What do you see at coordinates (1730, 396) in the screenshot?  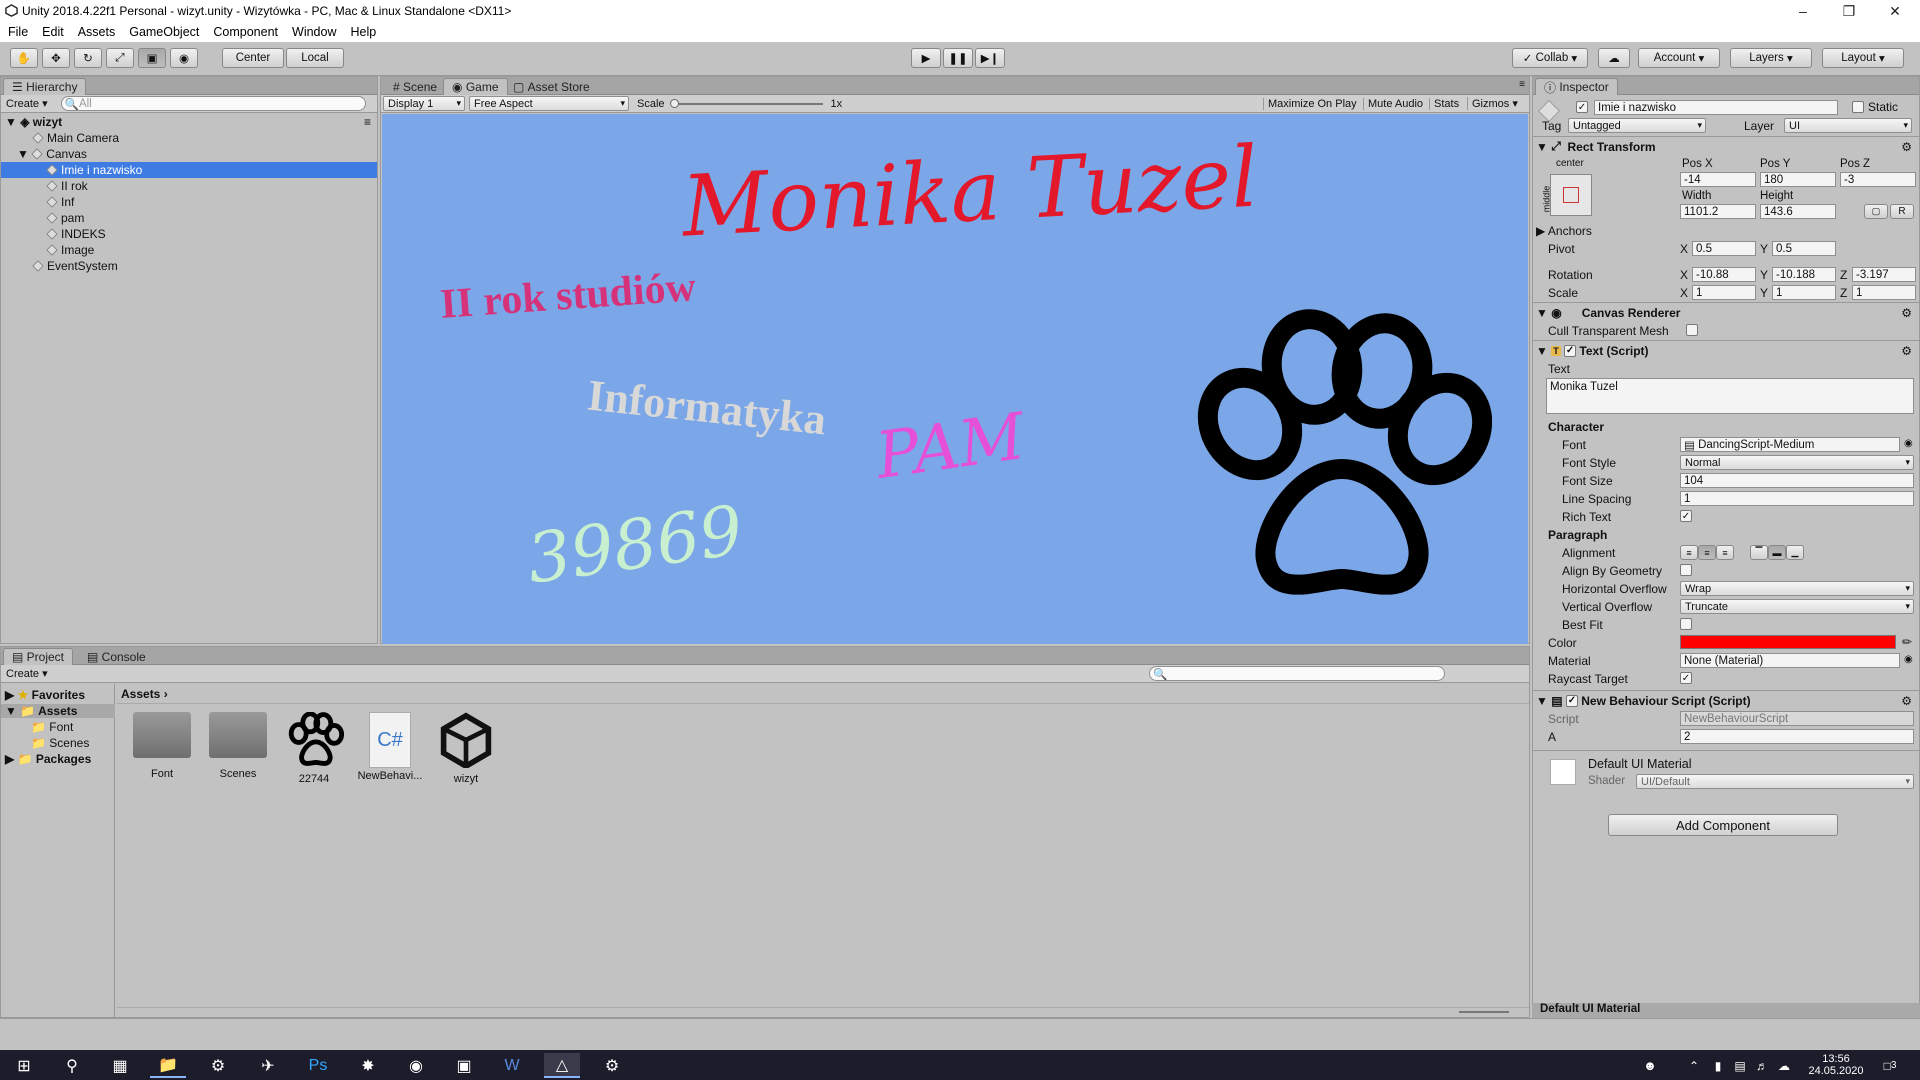 I see `text-value-field: Monika Tuzel` at bounding box center [1730, 396].